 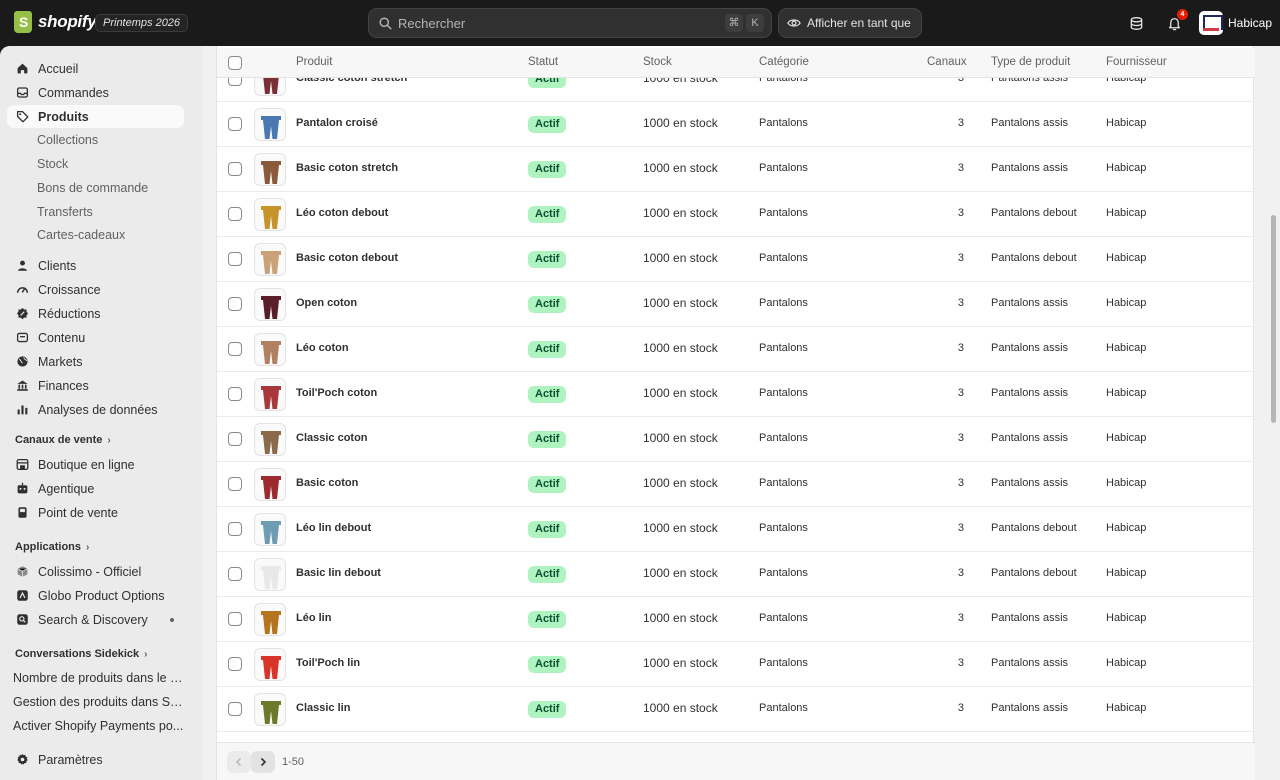 I want to click on notifications-bell-icon: 4, so click(x=1176, y=21).